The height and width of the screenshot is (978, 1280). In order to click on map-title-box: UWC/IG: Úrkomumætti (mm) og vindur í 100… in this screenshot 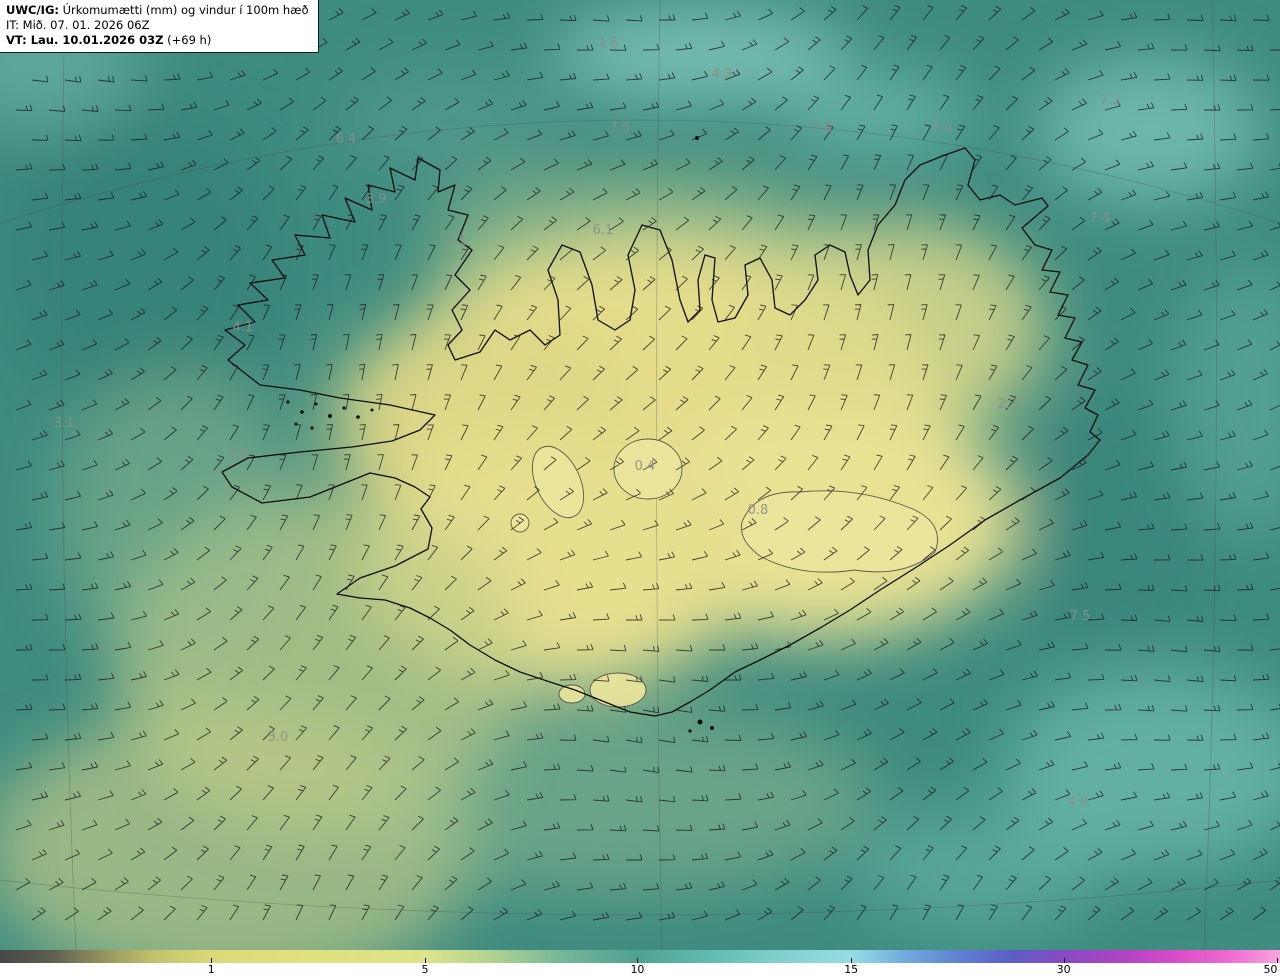, I will do `click(159, 26)`.